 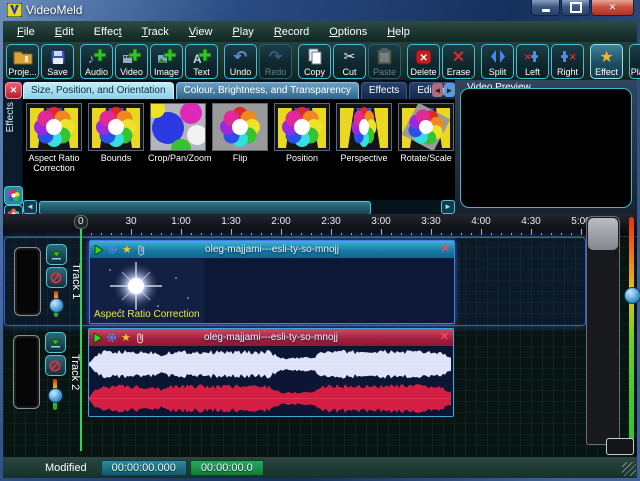 What do you see at coordinates (449, 90) in the screenshot?
I see `tab-scroll-right-button: ►` at bounding box center [449, 90].